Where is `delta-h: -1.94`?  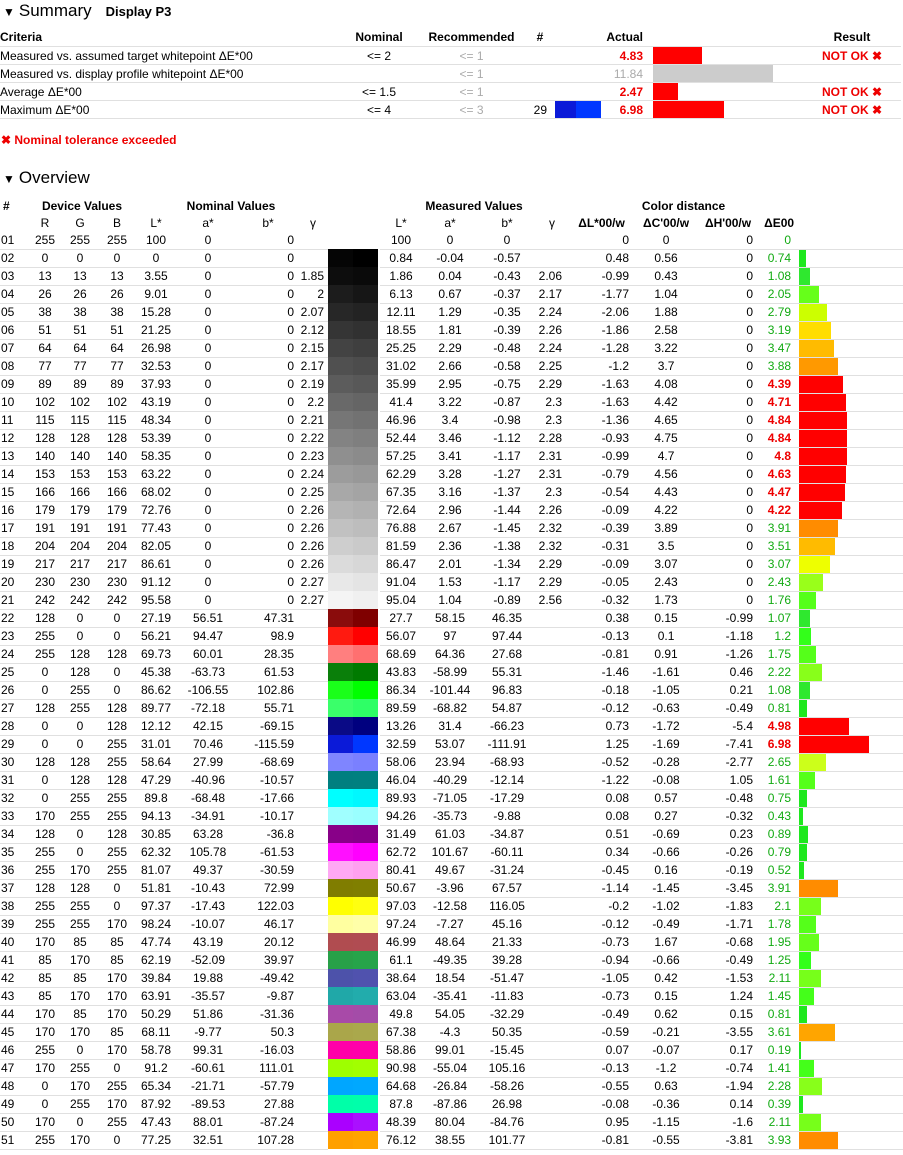
delta-h: -1.94 is located at coordinates (728, 1086).